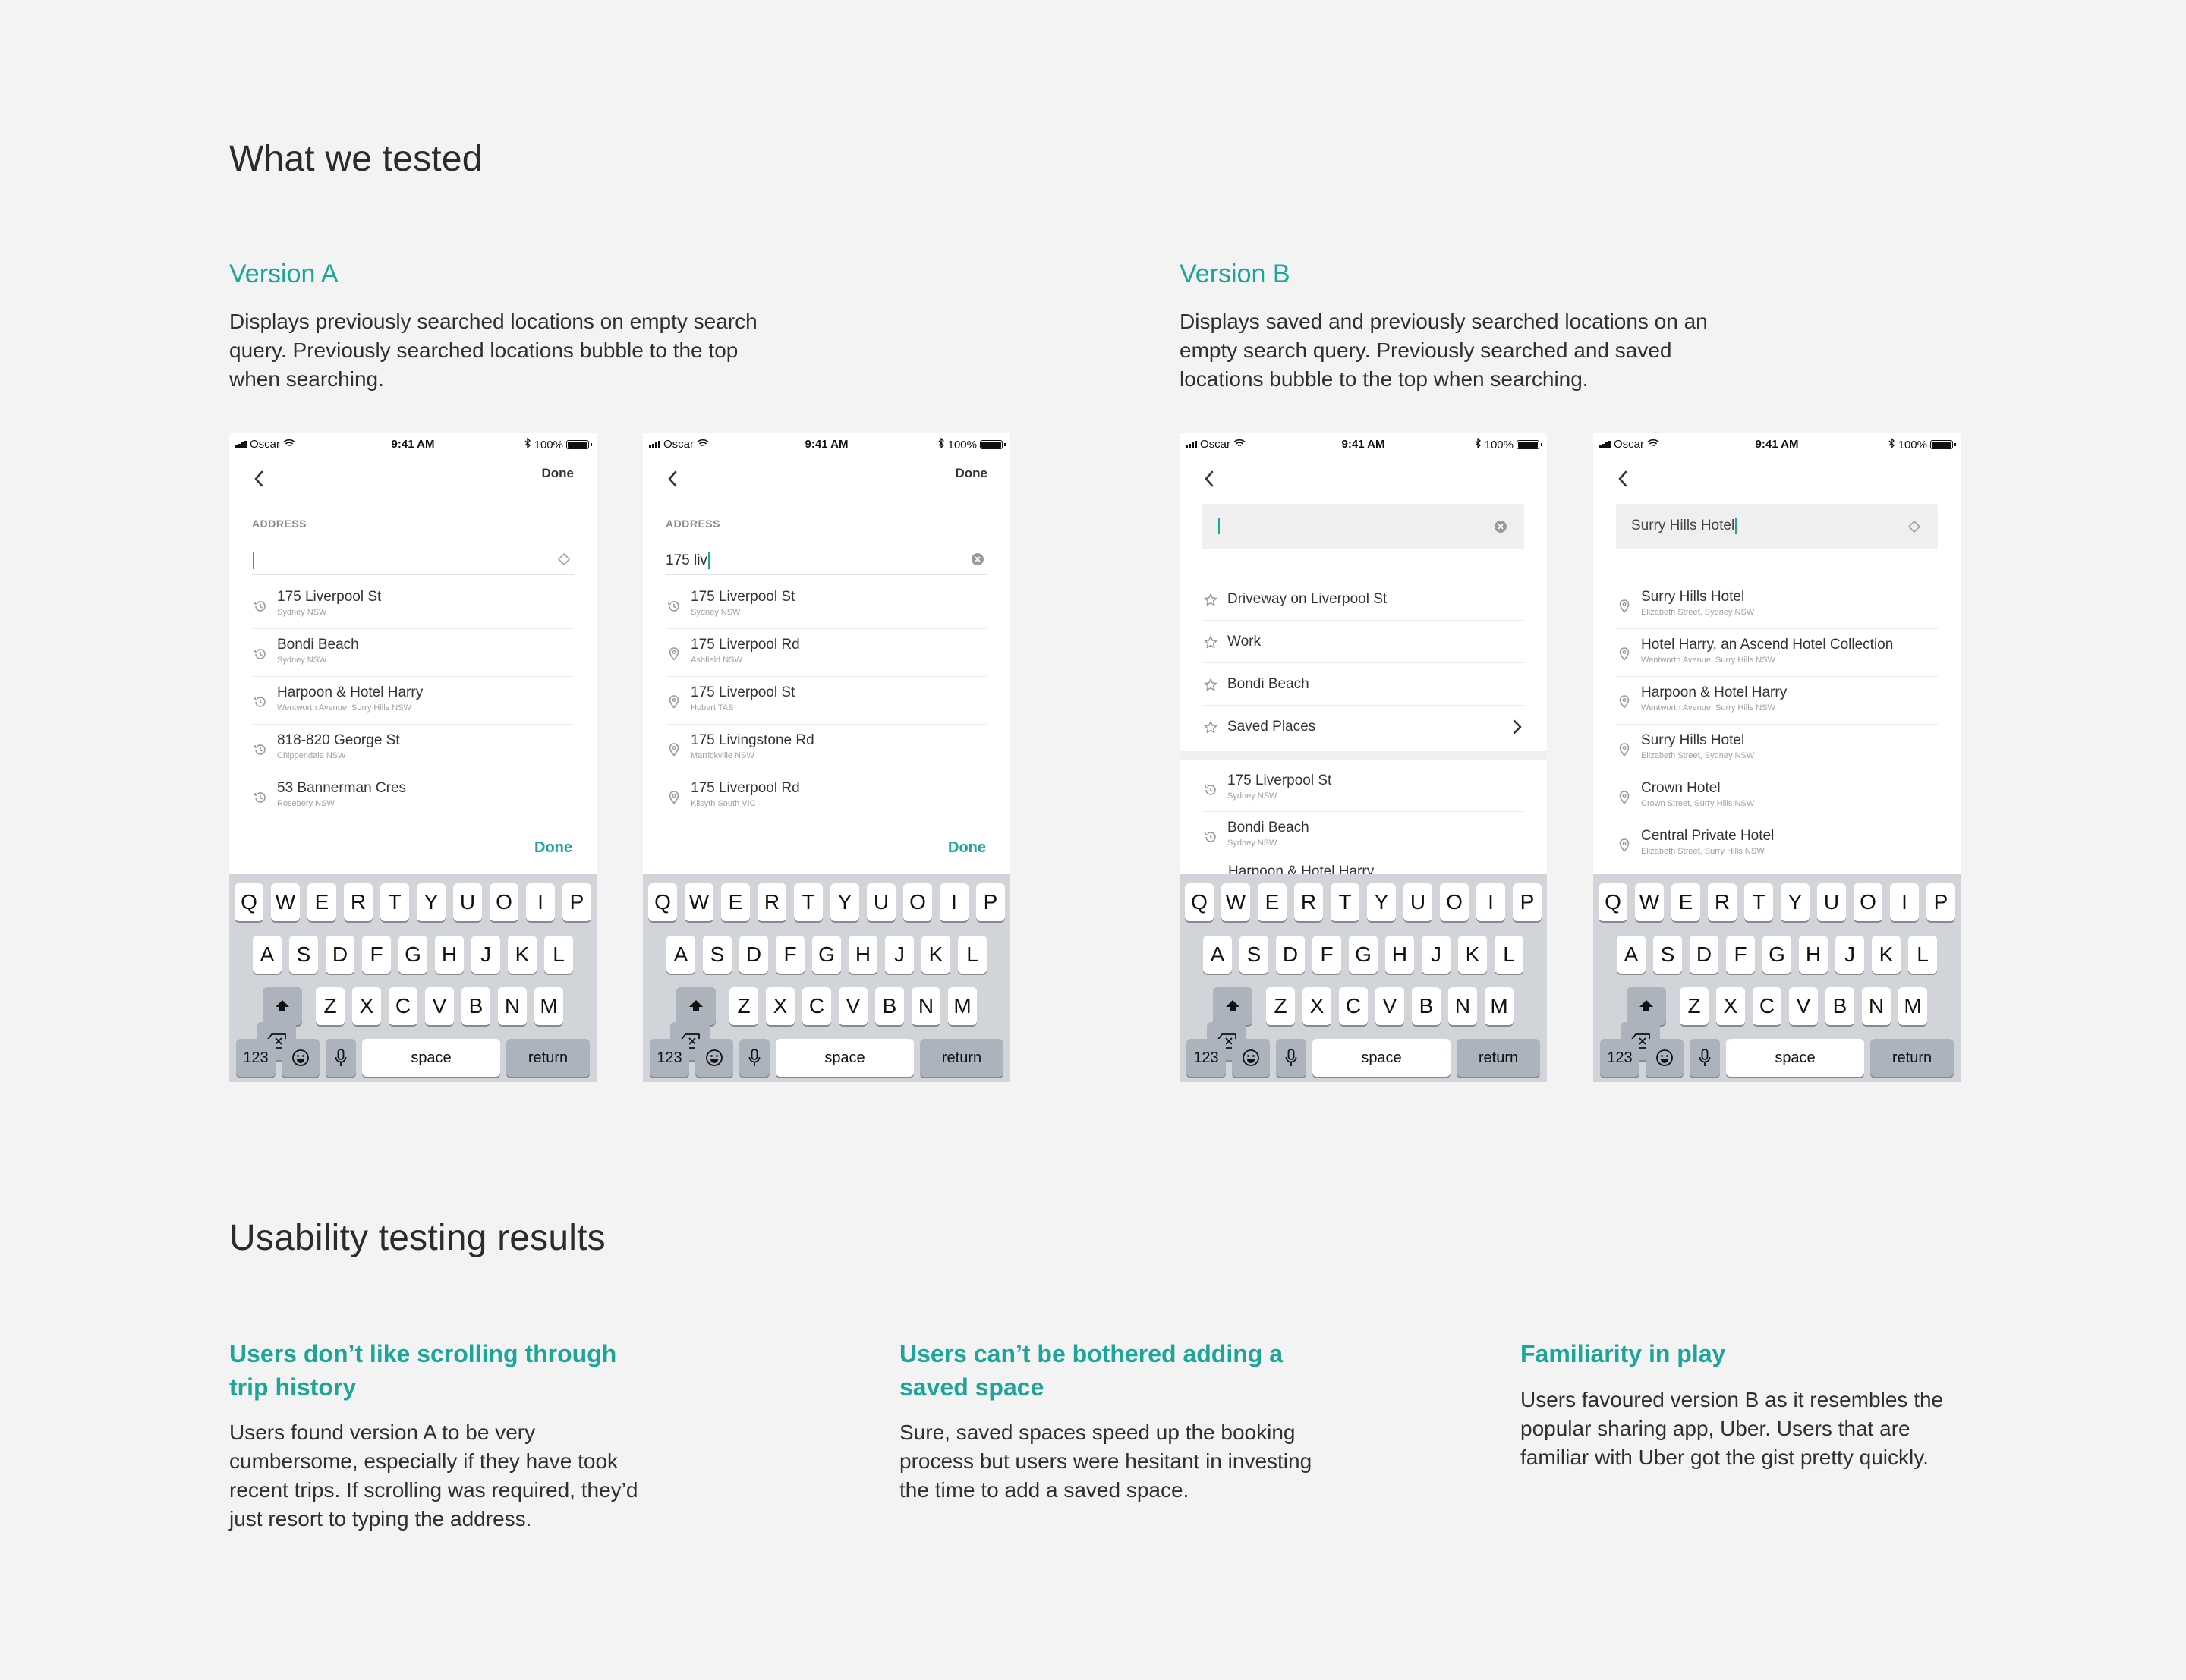 The image size is (2186, 1680). I want to click on list-item: 175 Livingstone Rd Marrickville NSW, so click(826, 748).